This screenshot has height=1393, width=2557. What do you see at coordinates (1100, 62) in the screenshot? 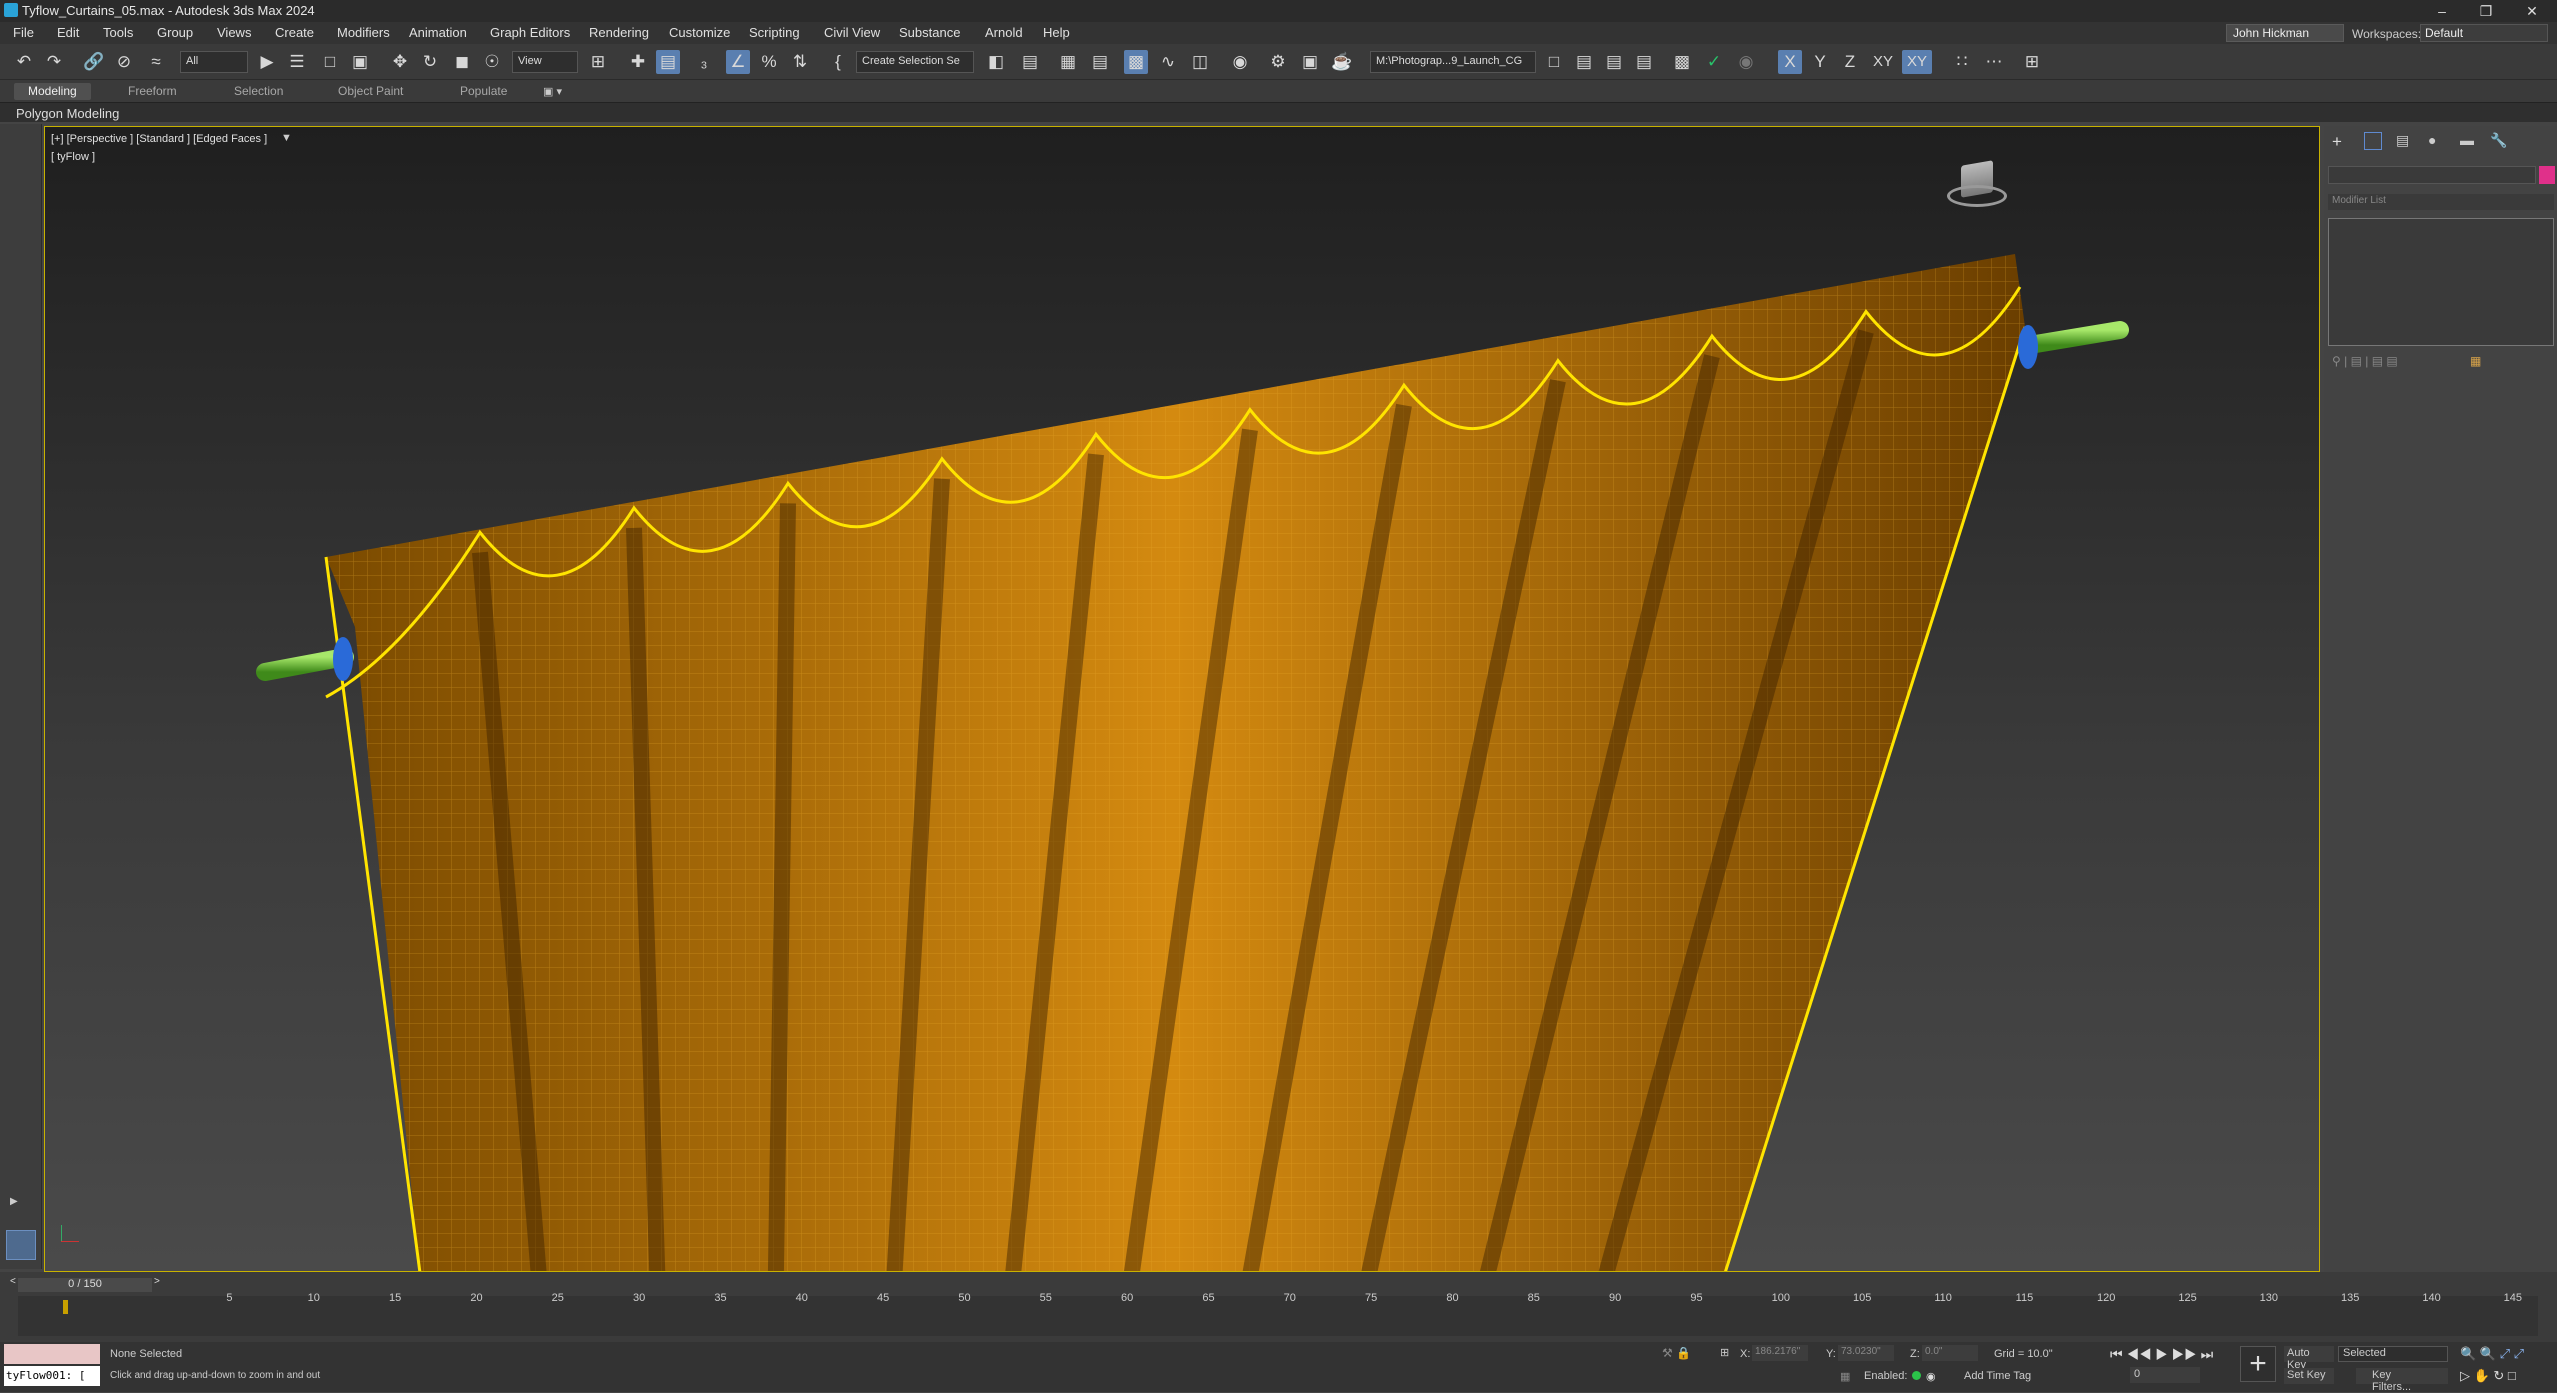
I see `scene-explorer-icon: ▤` at bounding box center [1100, 62].